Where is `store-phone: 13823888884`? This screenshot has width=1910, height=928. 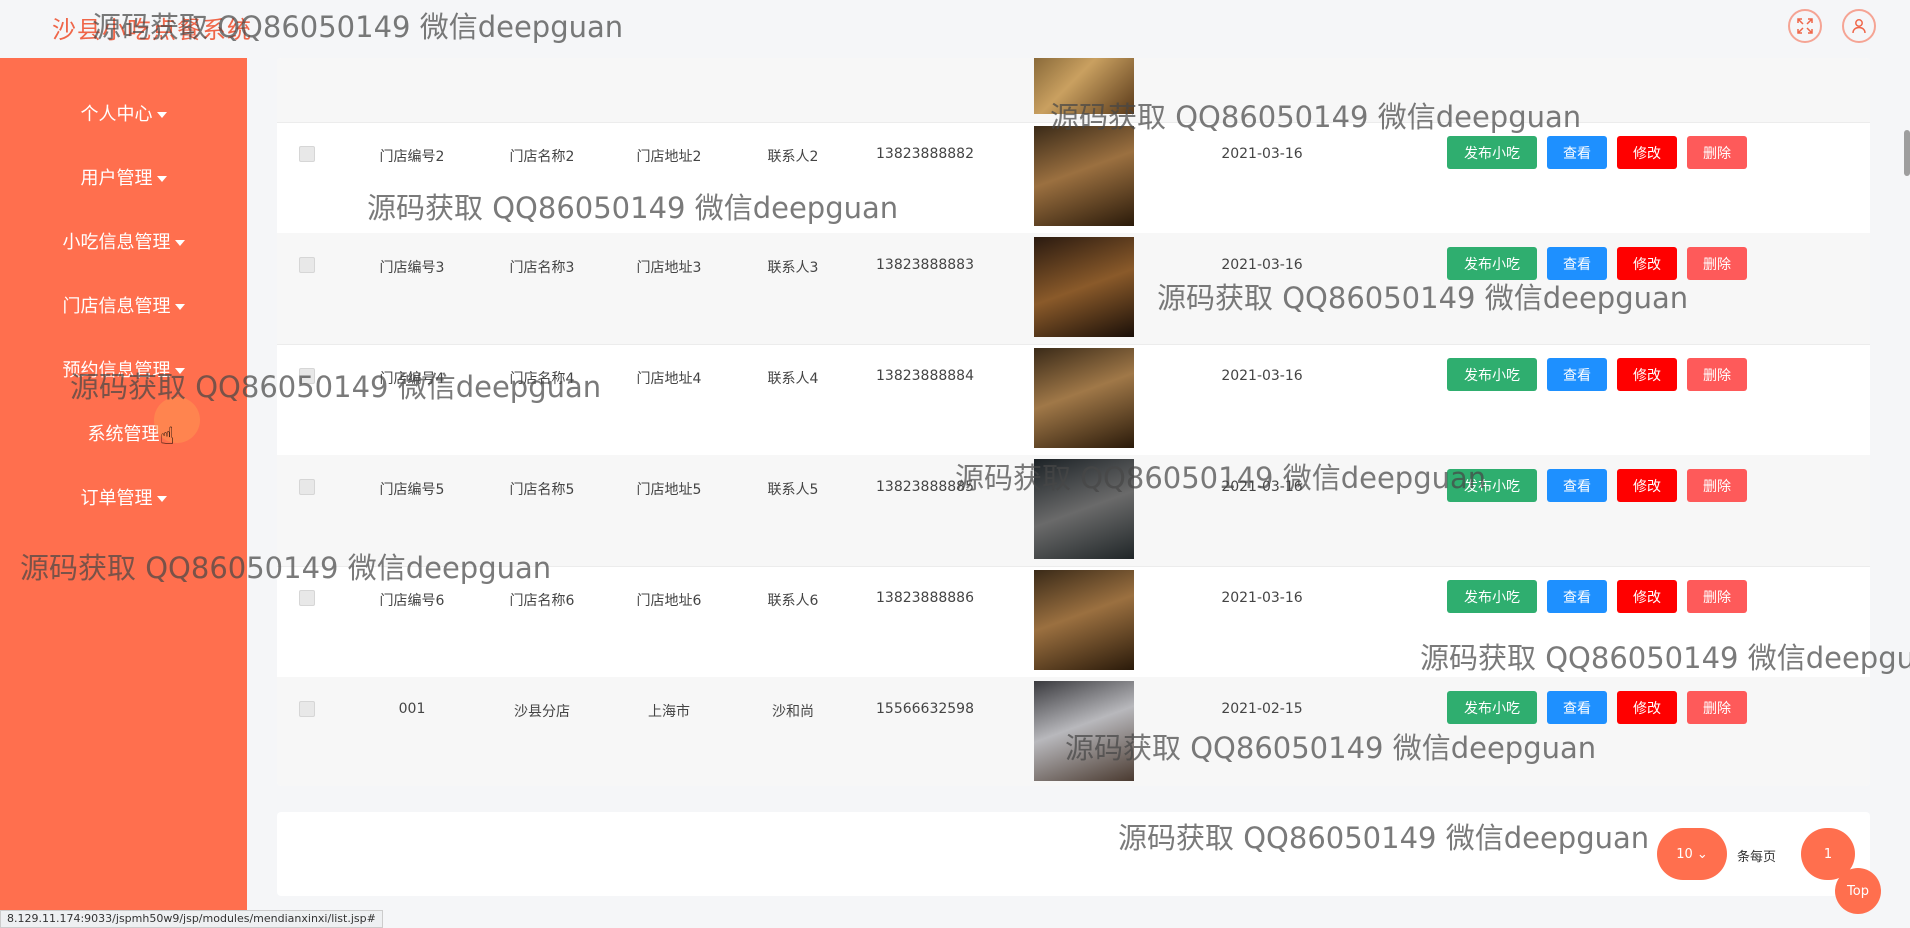 store-phone: 13823888884 is located at coordinates (925, 376).